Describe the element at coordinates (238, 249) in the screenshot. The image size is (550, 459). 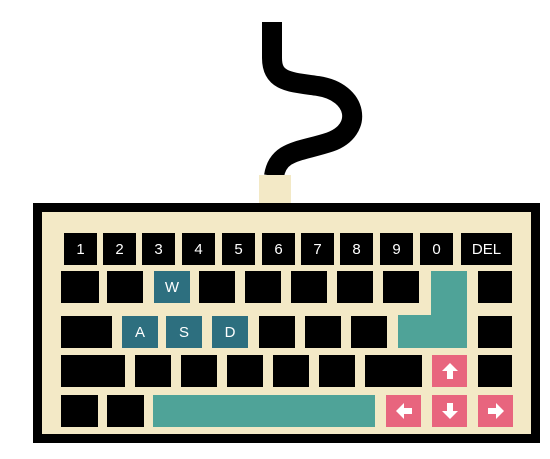
I see `key-5: 5` at that location.